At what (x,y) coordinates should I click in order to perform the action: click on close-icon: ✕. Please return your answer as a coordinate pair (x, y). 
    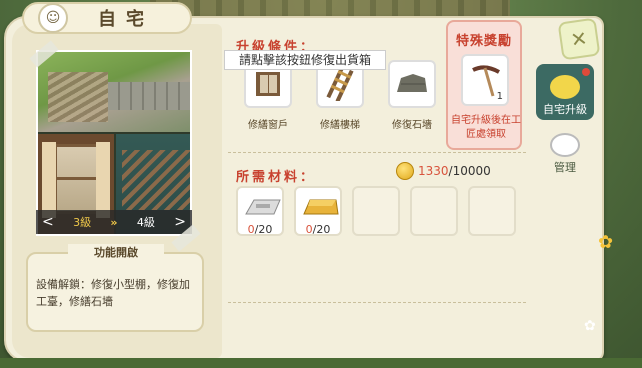
    Looking at the image, I should click on (579, 39).